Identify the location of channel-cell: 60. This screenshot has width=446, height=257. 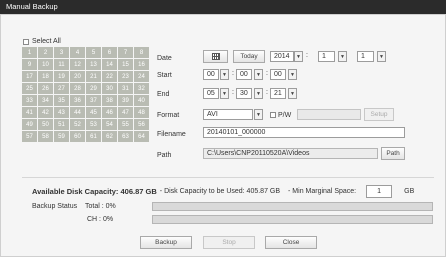
(77, 136).